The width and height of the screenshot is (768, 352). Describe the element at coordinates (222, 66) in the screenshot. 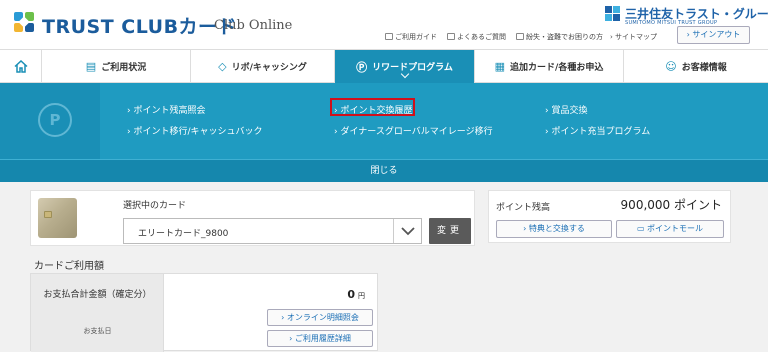

I see `diamond-icon: ◇` at that location.